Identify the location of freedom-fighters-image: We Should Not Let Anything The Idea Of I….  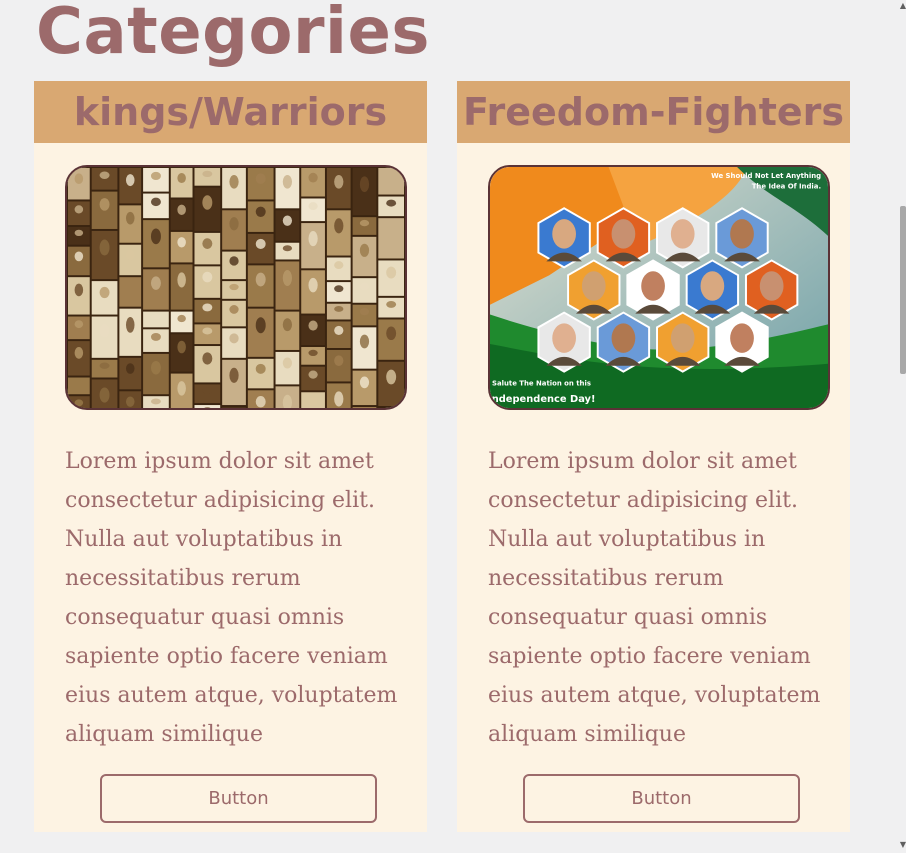
(659, 287).